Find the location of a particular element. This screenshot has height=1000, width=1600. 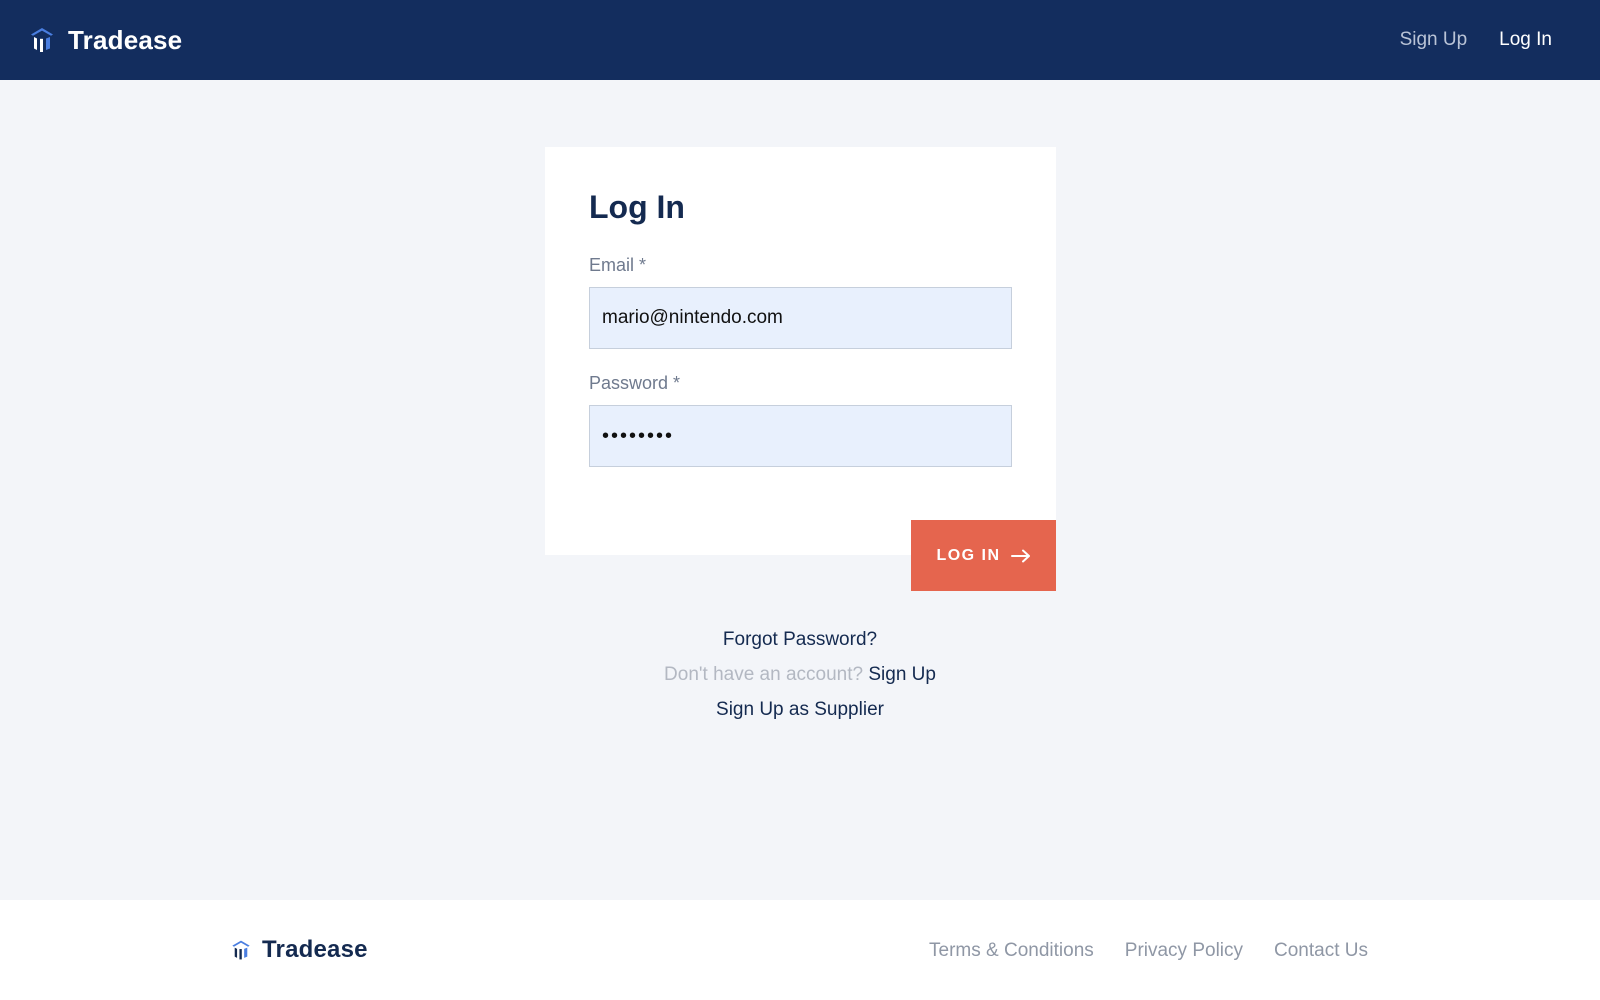

brand-name: Tradease is located at coordinates (125, 39).